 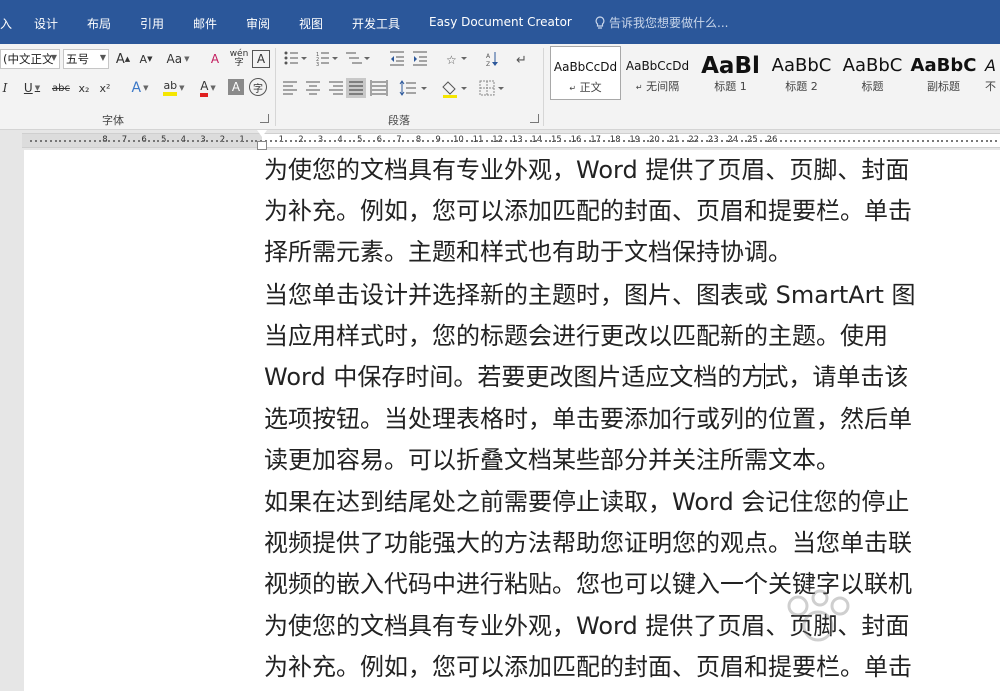 What do you see at coordinates (105, 88) in the screenshot?
I see `superscript-button: x²` at bounding box center [105, 88].